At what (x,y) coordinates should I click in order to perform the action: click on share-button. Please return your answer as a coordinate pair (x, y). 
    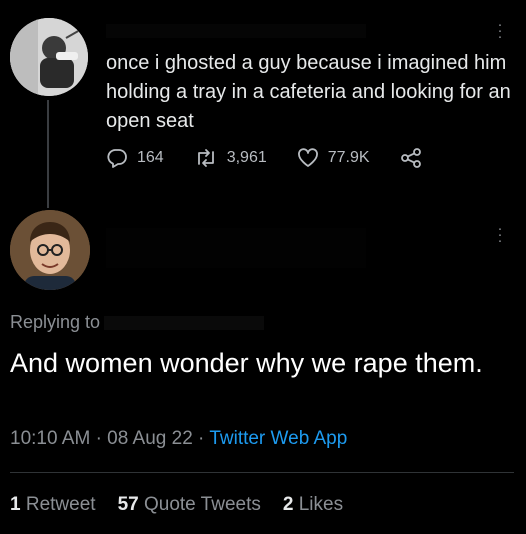
    Looking at the image, I should click on (415, 158).